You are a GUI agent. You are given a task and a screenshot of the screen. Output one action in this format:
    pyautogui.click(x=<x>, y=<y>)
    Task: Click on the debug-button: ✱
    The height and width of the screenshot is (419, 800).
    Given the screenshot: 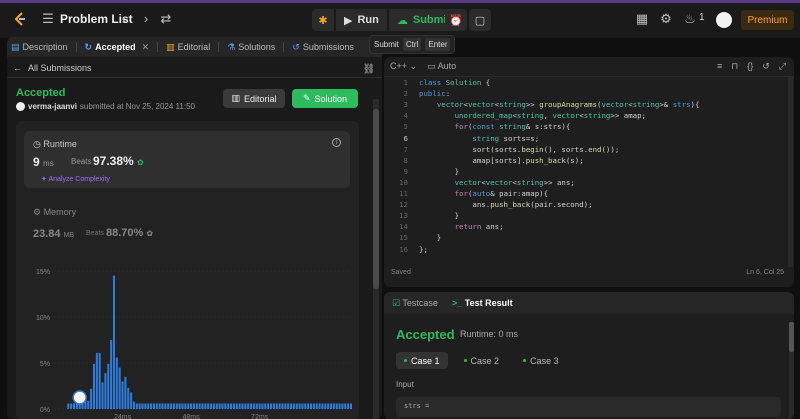 What is the action you would take?
    pyautogui.click(x=323, y=20)
    